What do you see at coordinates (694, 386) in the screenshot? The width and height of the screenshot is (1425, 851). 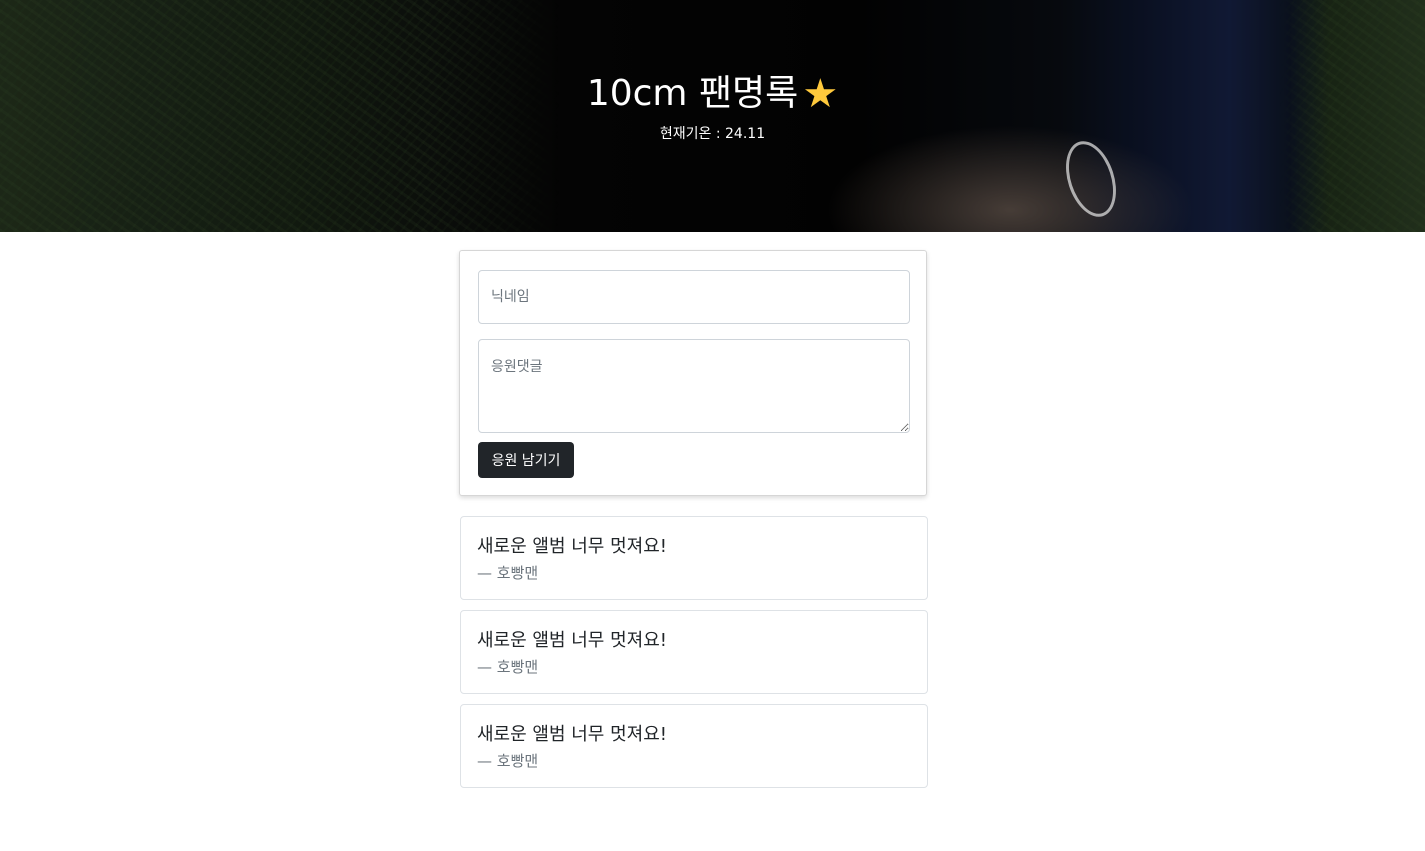 I see `comment-textarea` at bounding box center [694, 386].